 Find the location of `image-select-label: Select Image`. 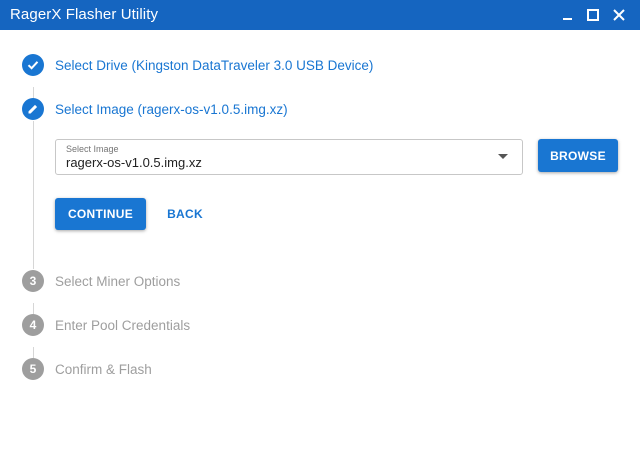

image-select-label: Select Image is located at coordinates (92, 149).